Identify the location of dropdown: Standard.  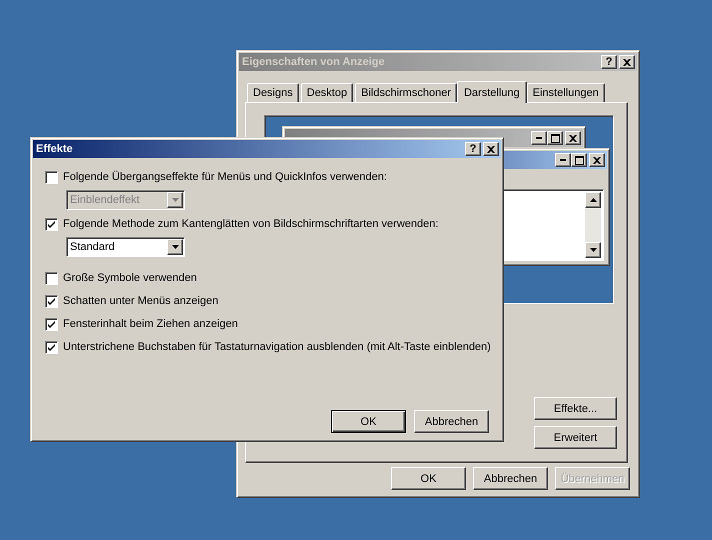
(125, 247).